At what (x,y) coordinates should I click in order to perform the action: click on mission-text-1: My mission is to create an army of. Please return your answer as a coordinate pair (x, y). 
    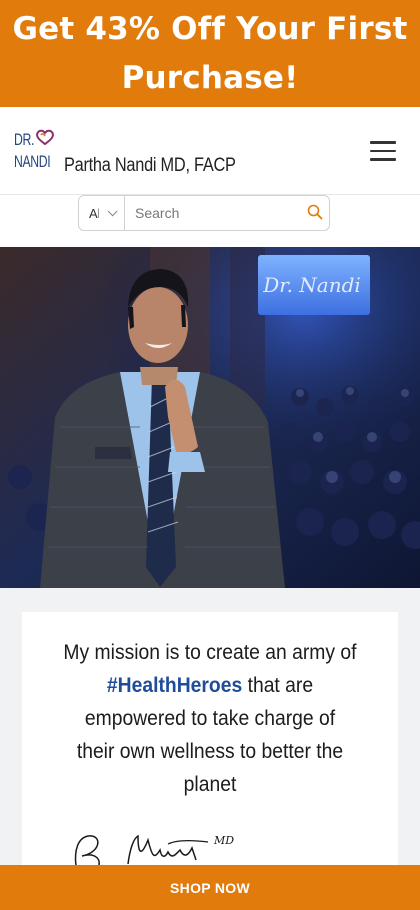
    Looking at the image, I should click on (210, 652).